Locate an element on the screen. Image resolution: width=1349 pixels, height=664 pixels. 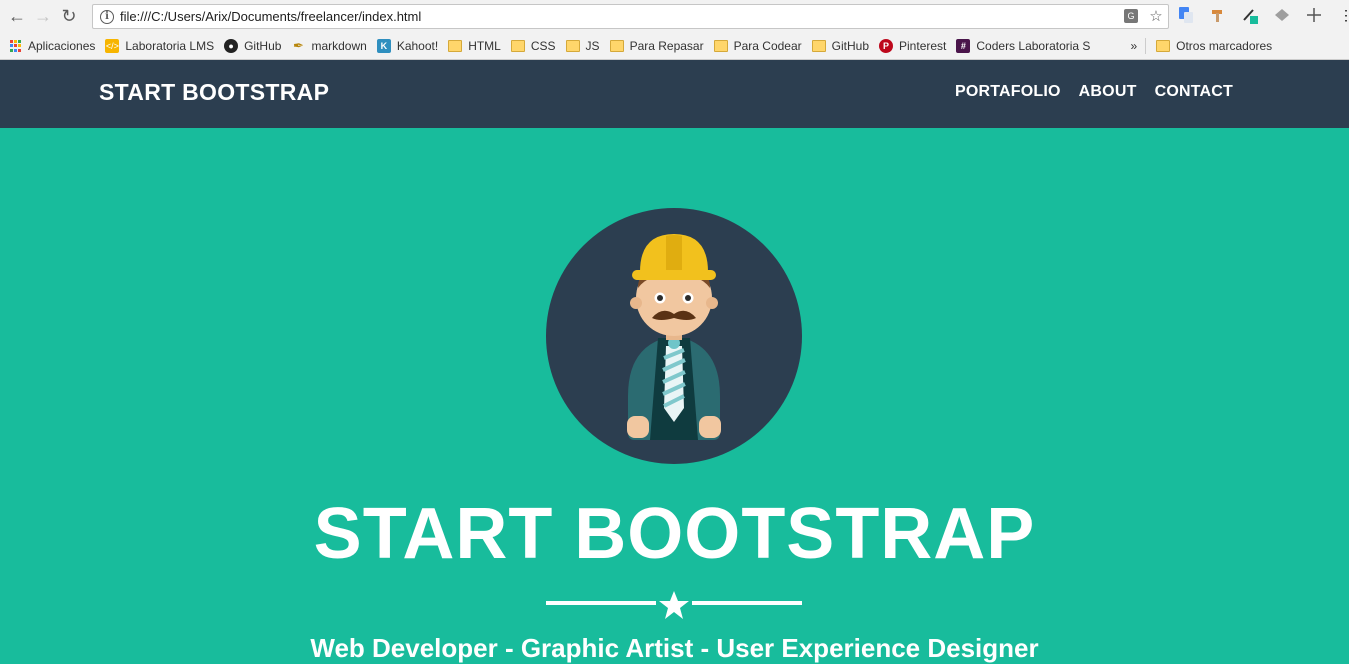
star-divider is located at coordinates (674, 605).